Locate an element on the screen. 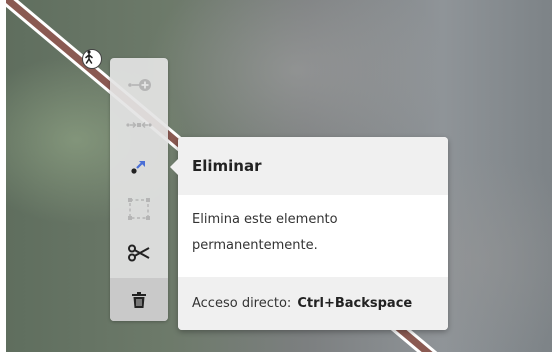 The width and height of the screenshot is (555, 355). edit-menu-toolbar is located at coordinates (139, 189).